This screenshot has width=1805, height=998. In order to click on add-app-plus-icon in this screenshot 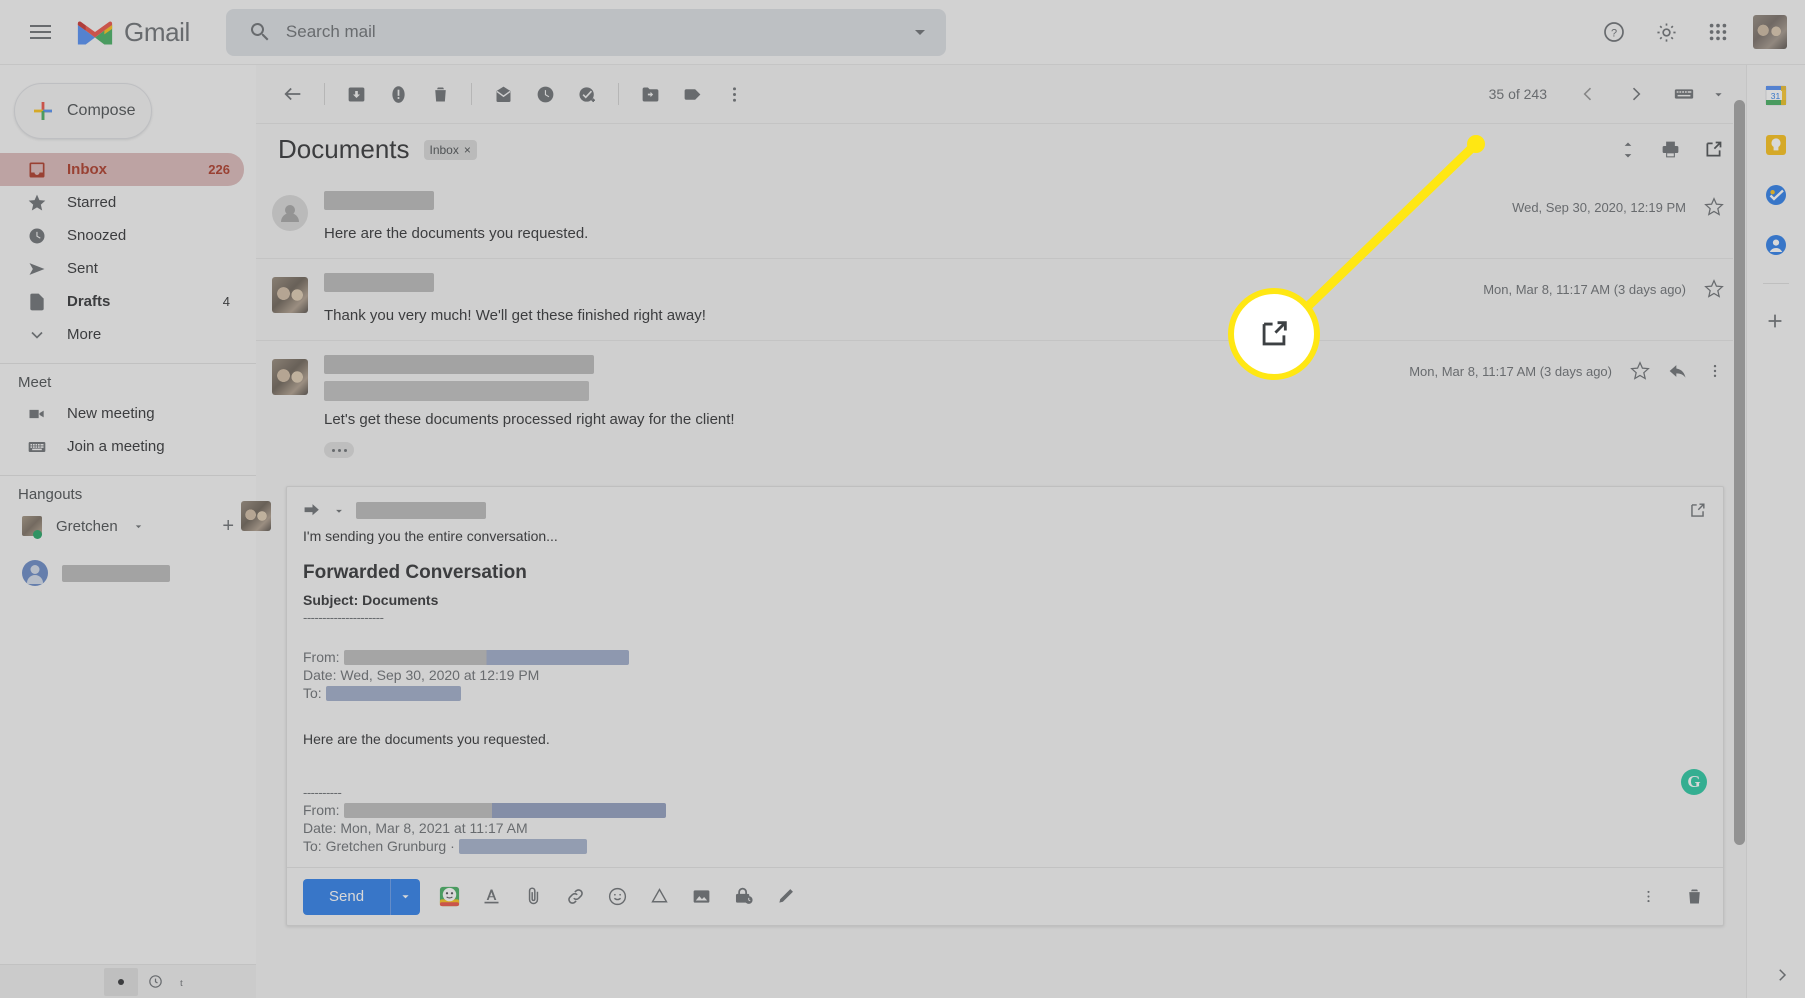, I will do `click(1776, 322)`.